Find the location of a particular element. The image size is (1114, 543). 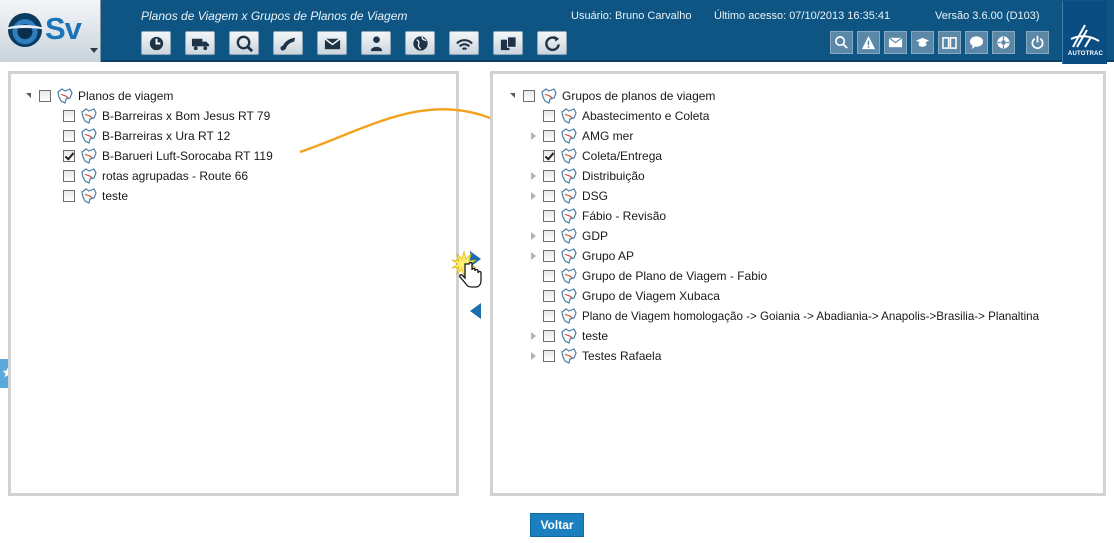

warning-button is located at coordinates (868, 42).